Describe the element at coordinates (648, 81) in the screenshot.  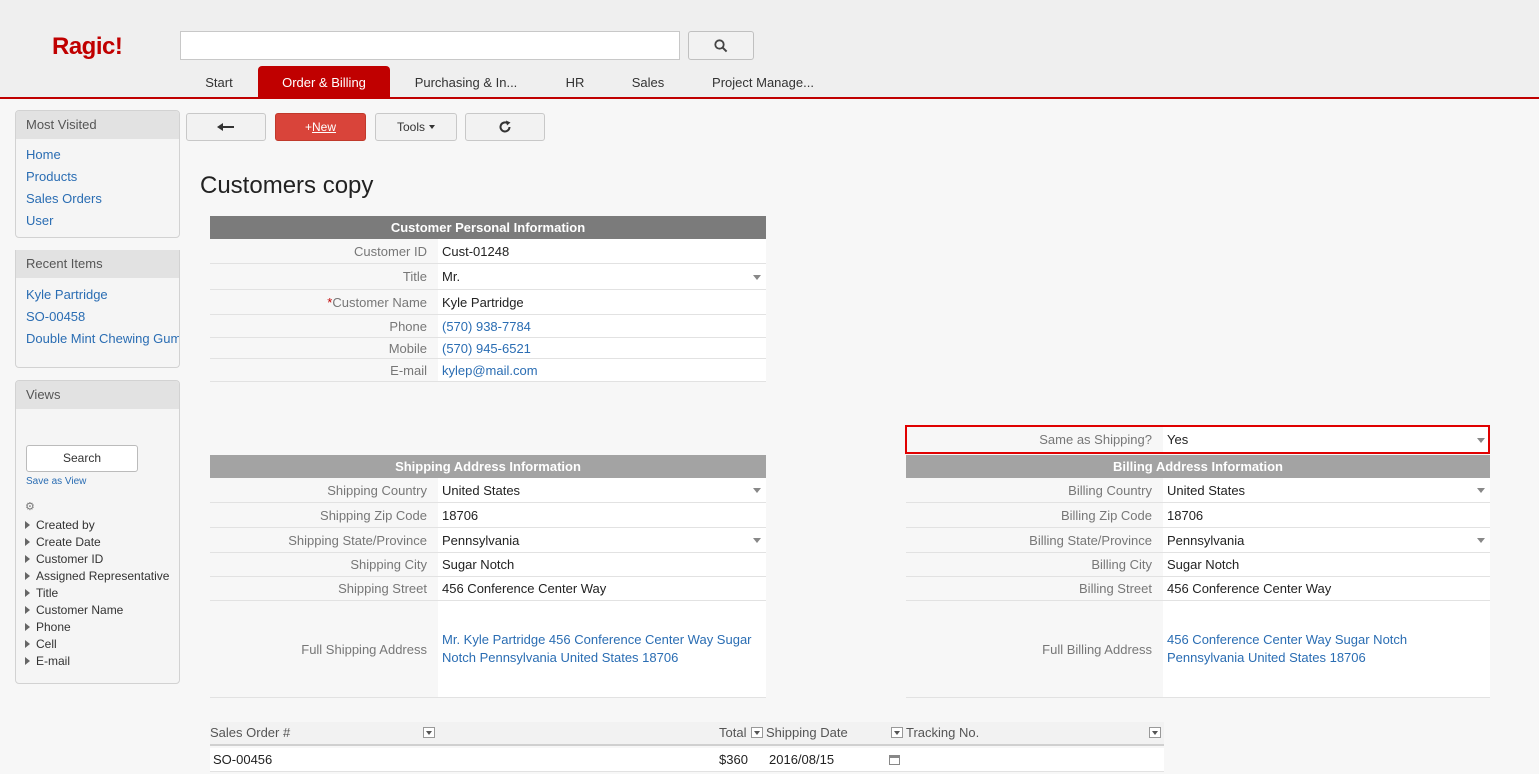
I see `tab-sales: Sales` at that location.